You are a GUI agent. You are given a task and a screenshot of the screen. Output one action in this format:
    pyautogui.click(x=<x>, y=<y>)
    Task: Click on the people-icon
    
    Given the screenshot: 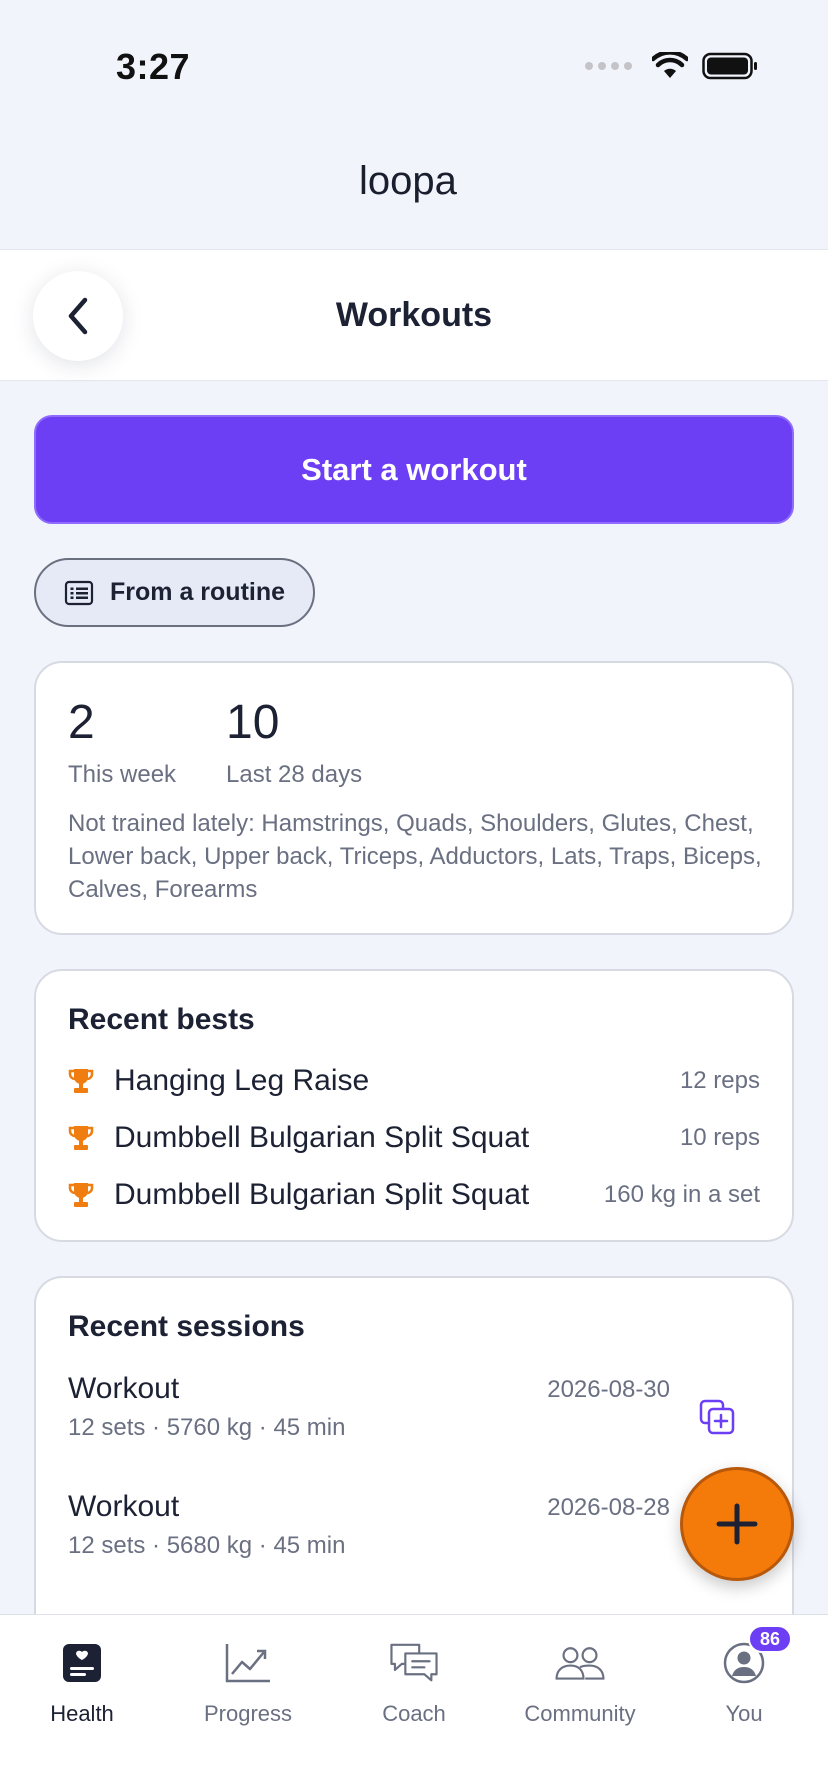 What is the action you would take?
    pyautogui.click(x=580, y=1663)
    